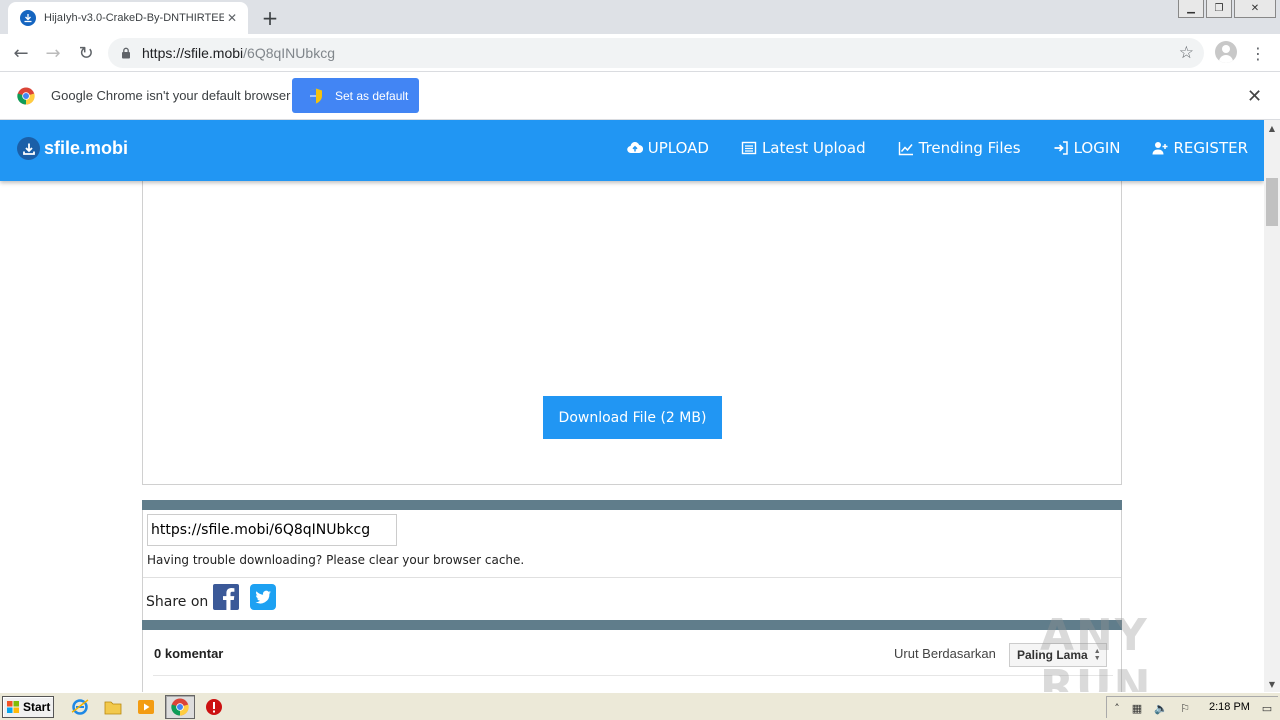 The height and width of the screenshot is (720, 1280). Describe the element at coordinates (21, 53) in the screenshot. I see `back-button: ←` at that location.